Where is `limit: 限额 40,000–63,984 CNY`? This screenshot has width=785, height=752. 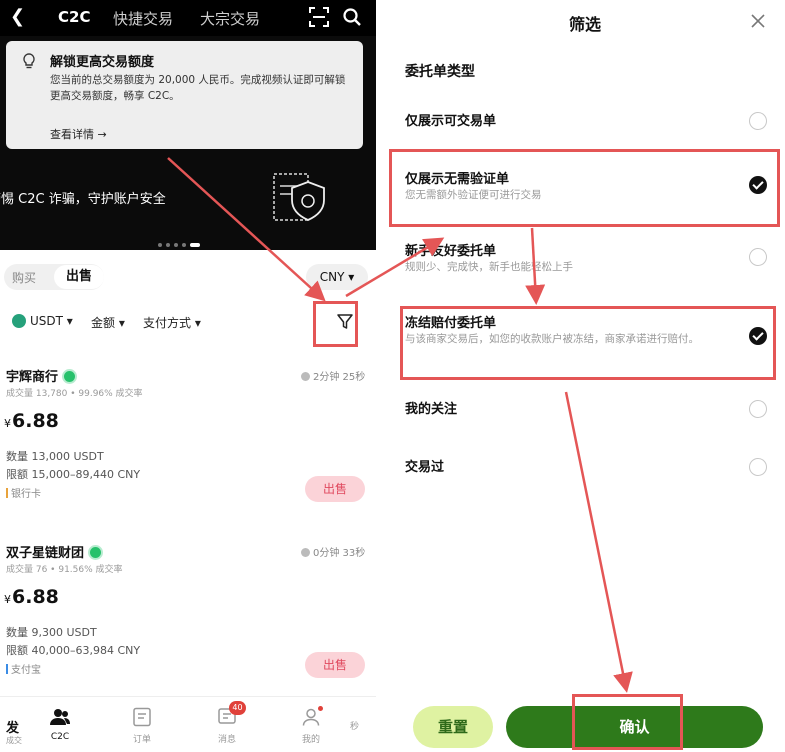 limit: 限额 40,000–63,984 CNY is located at coordinates (73, 650).